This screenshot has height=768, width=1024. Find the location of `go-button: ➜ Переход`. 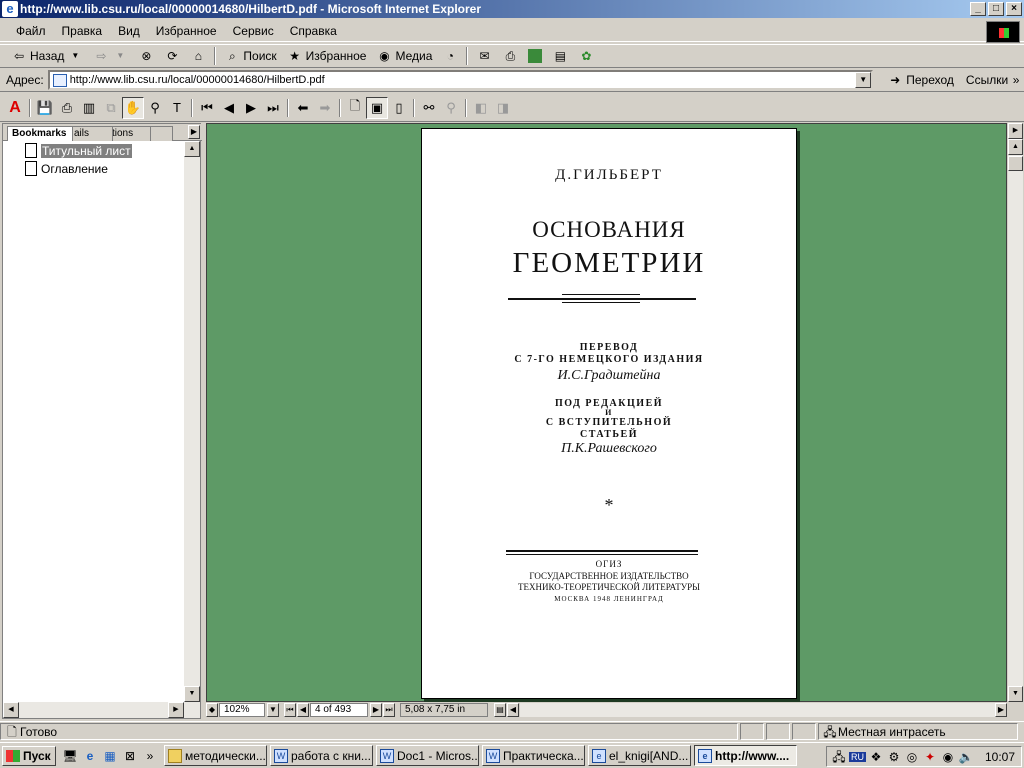

go-button: ➜ Переход is located at coordinates (916, 80).